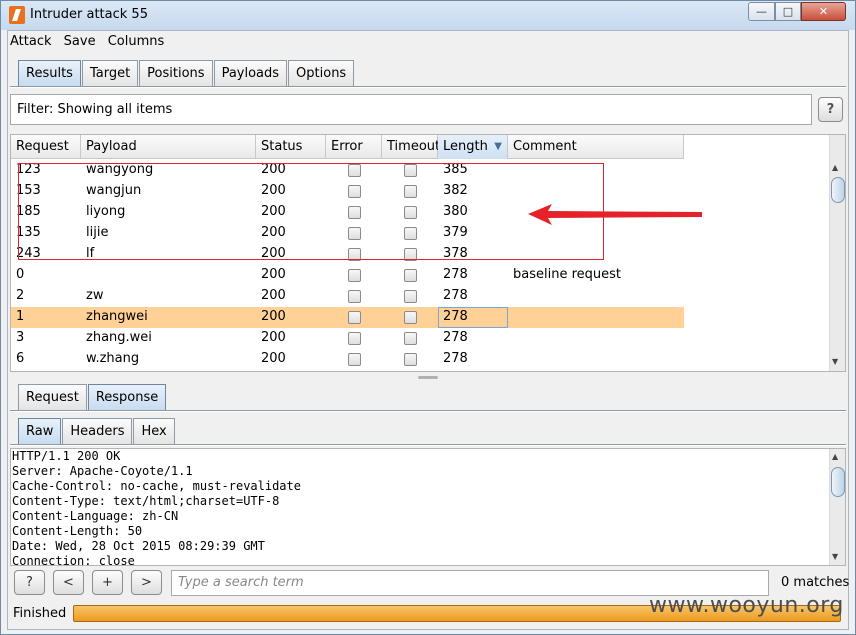  What do you see at coordinates (28, 232) in the screenshot?
I see `cell-request: 135` at bounding box center [28, 232].